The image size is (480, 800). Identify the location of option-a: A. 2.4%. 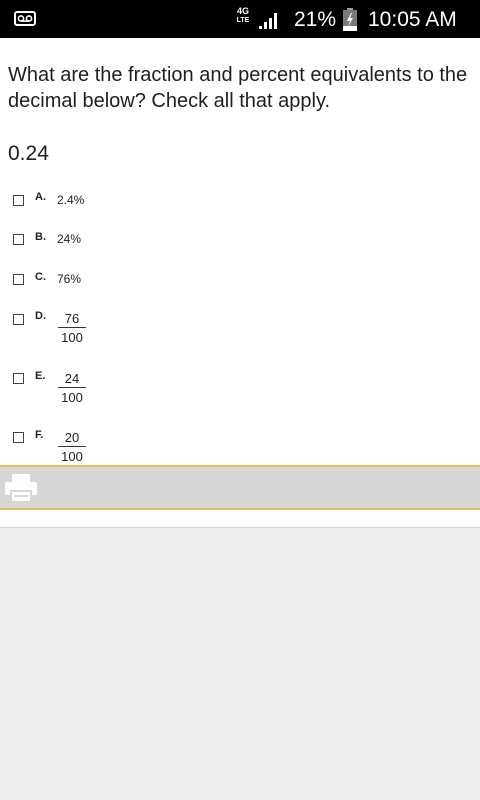
(163, 208).